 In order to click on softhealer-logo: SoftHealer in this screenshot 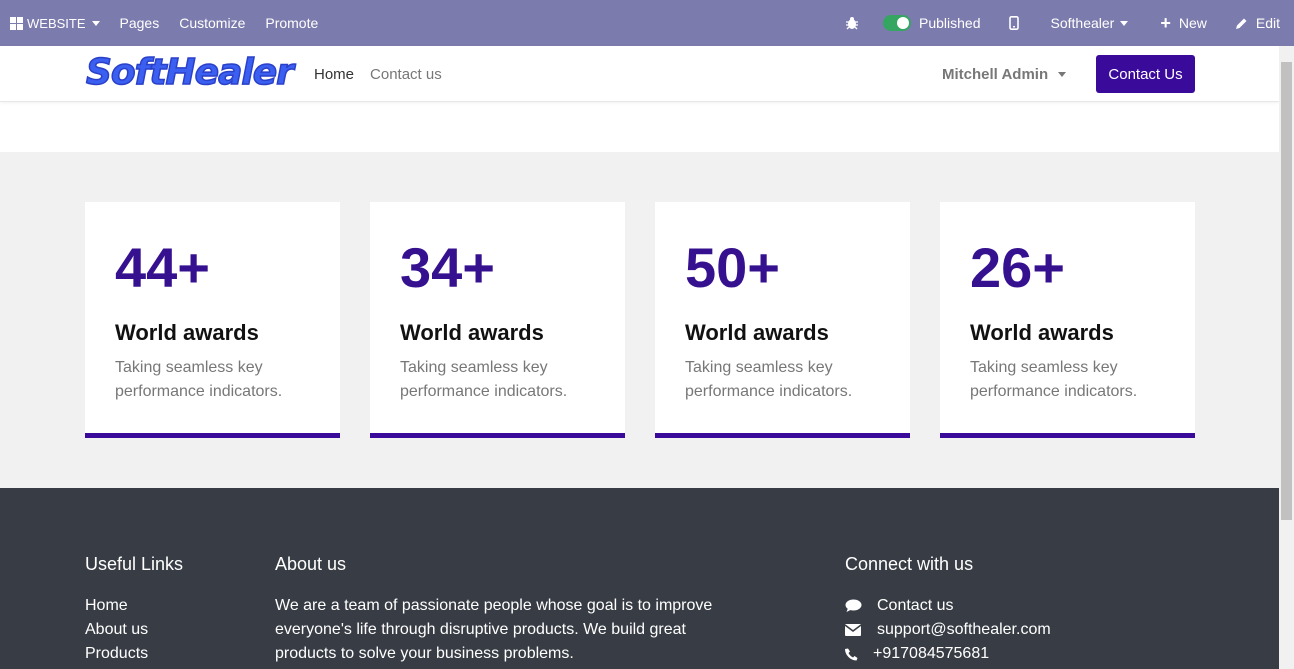, I will do `click(189, 72)`.